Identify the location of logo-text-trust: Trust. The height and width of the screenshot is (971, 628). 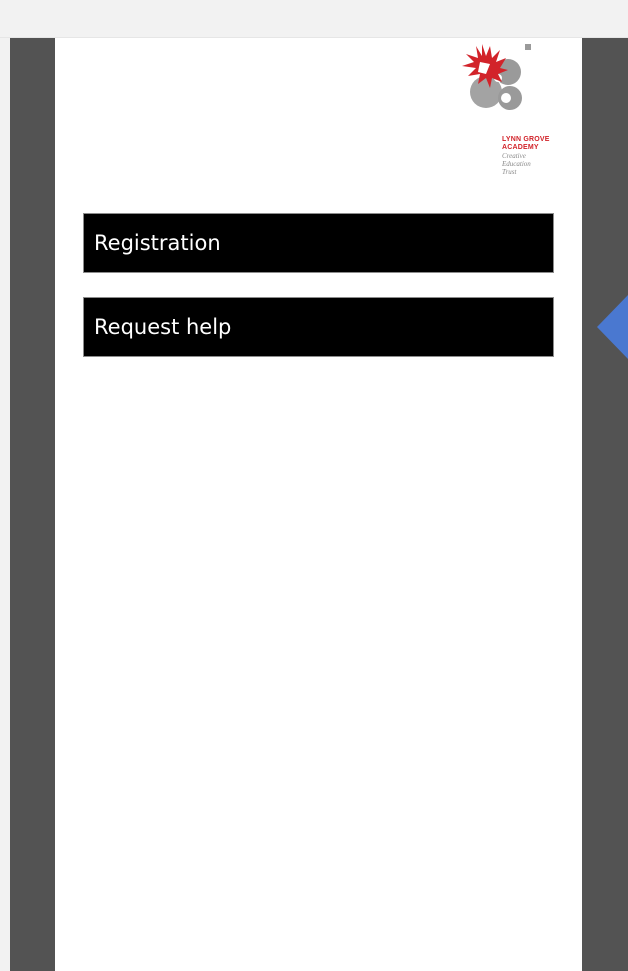
(509, 172).